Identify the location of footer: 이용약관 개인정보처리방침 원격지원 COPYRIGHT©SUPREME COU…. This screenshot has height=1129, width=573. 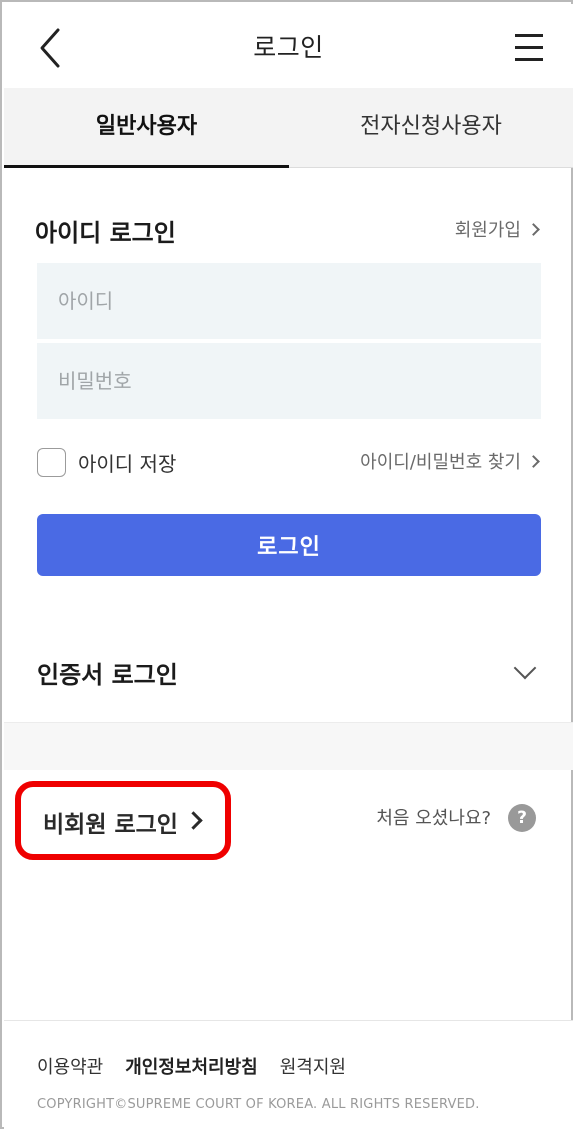
(288, 1074).